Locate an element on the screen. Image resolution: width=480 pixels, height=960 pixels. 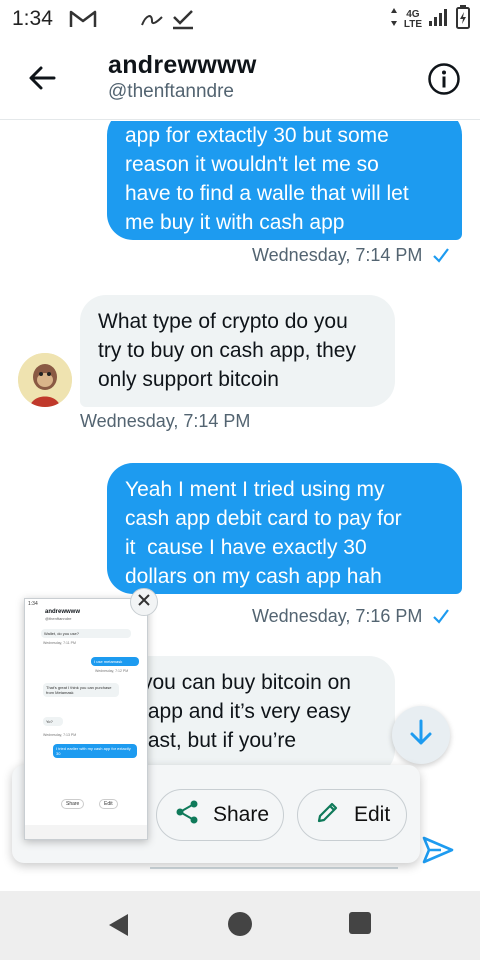
avatar is located at coordinates (45, 380).